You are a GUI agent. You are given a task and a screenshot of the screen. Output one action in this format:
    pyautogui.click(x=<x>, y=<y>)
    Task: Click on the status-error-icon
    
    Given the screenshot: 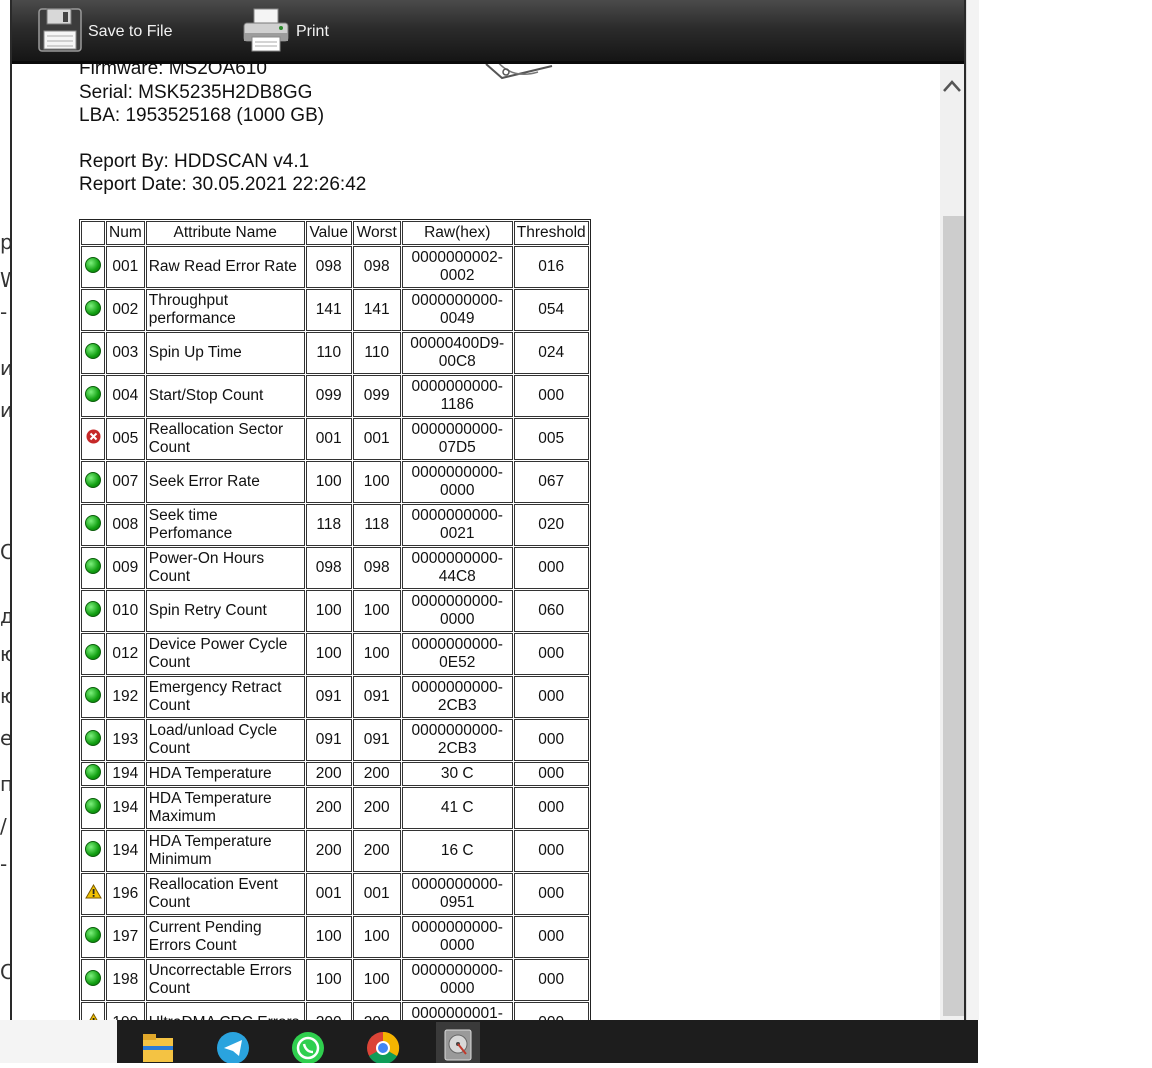 What is the action you would take?
    pyautogui.click(x=93, y=438)
    